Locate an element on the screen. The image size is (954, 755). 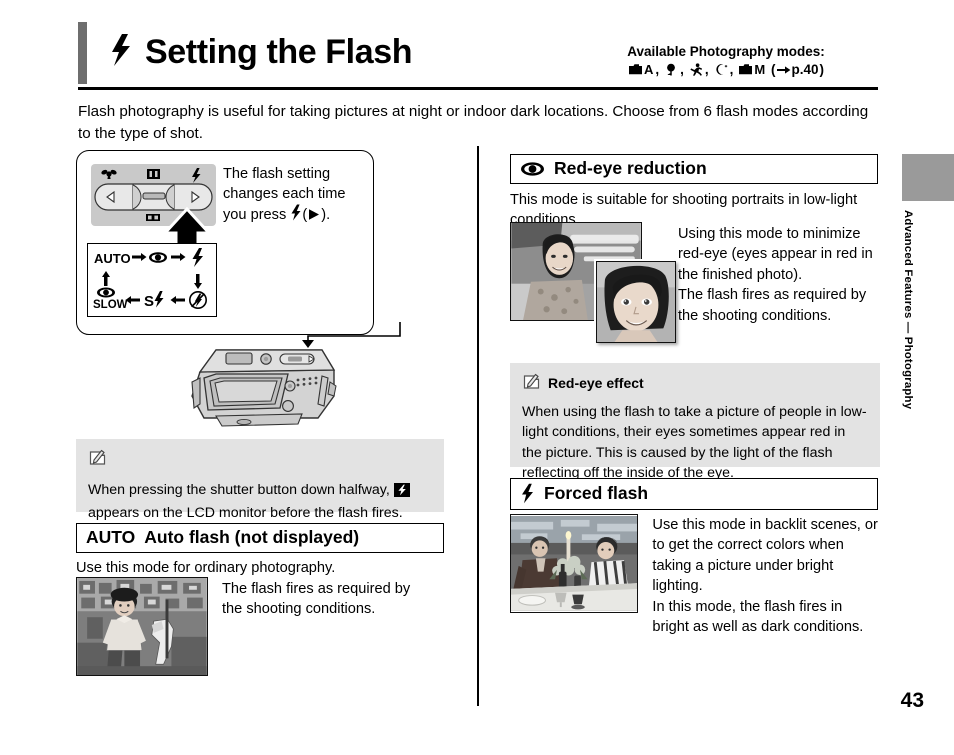
page-title-wrap: Setting the Flash is located at coordinates (260, 52).